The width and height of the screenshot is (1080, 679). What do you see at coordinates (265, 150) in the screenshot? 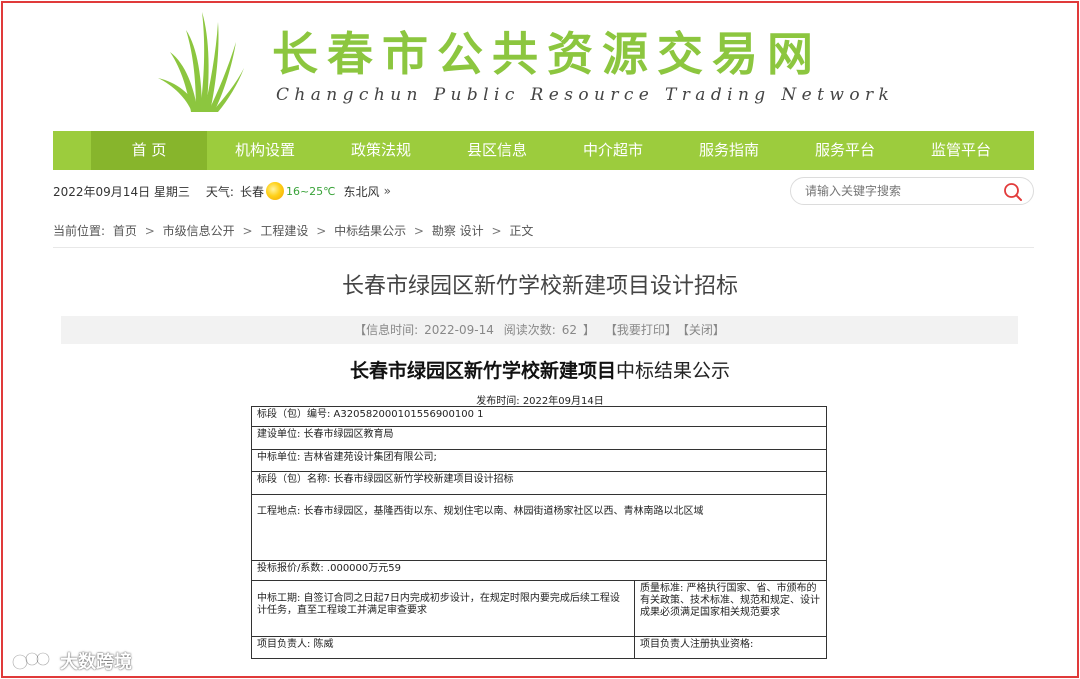
I see `nav-item-organization: 机构设置` at bounding box center [265, 150].